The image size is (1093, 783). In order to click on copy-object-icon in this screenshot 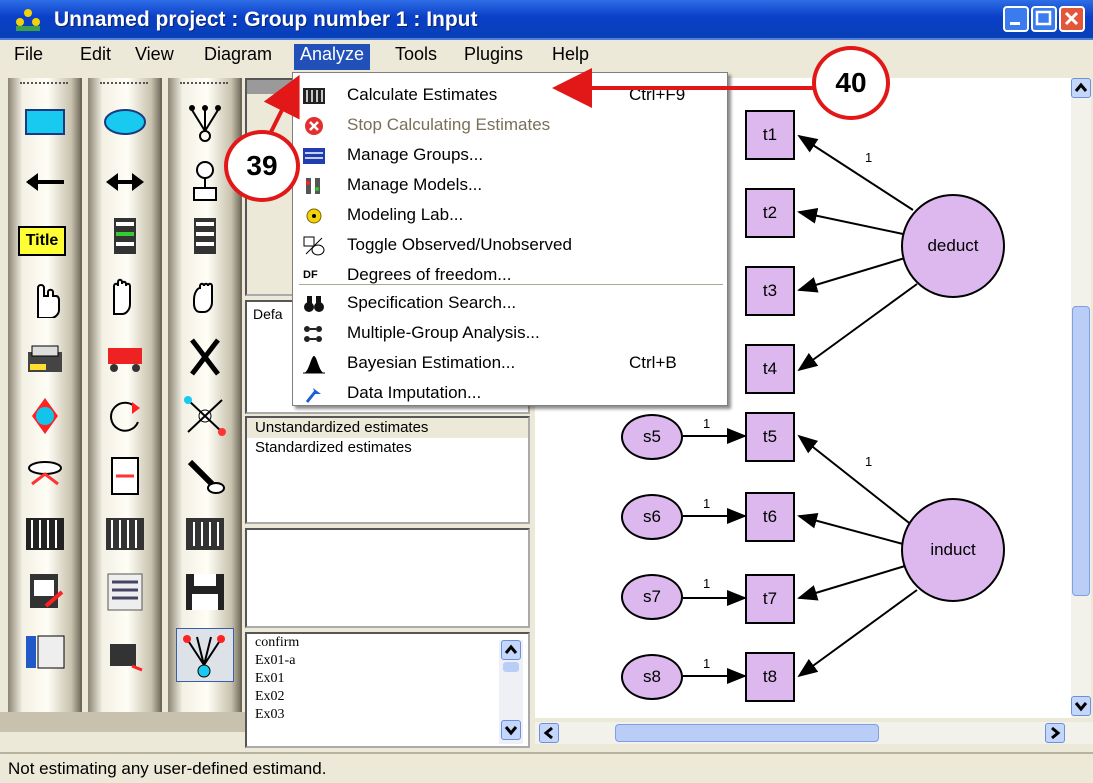, I will do `click(45, 356)`.